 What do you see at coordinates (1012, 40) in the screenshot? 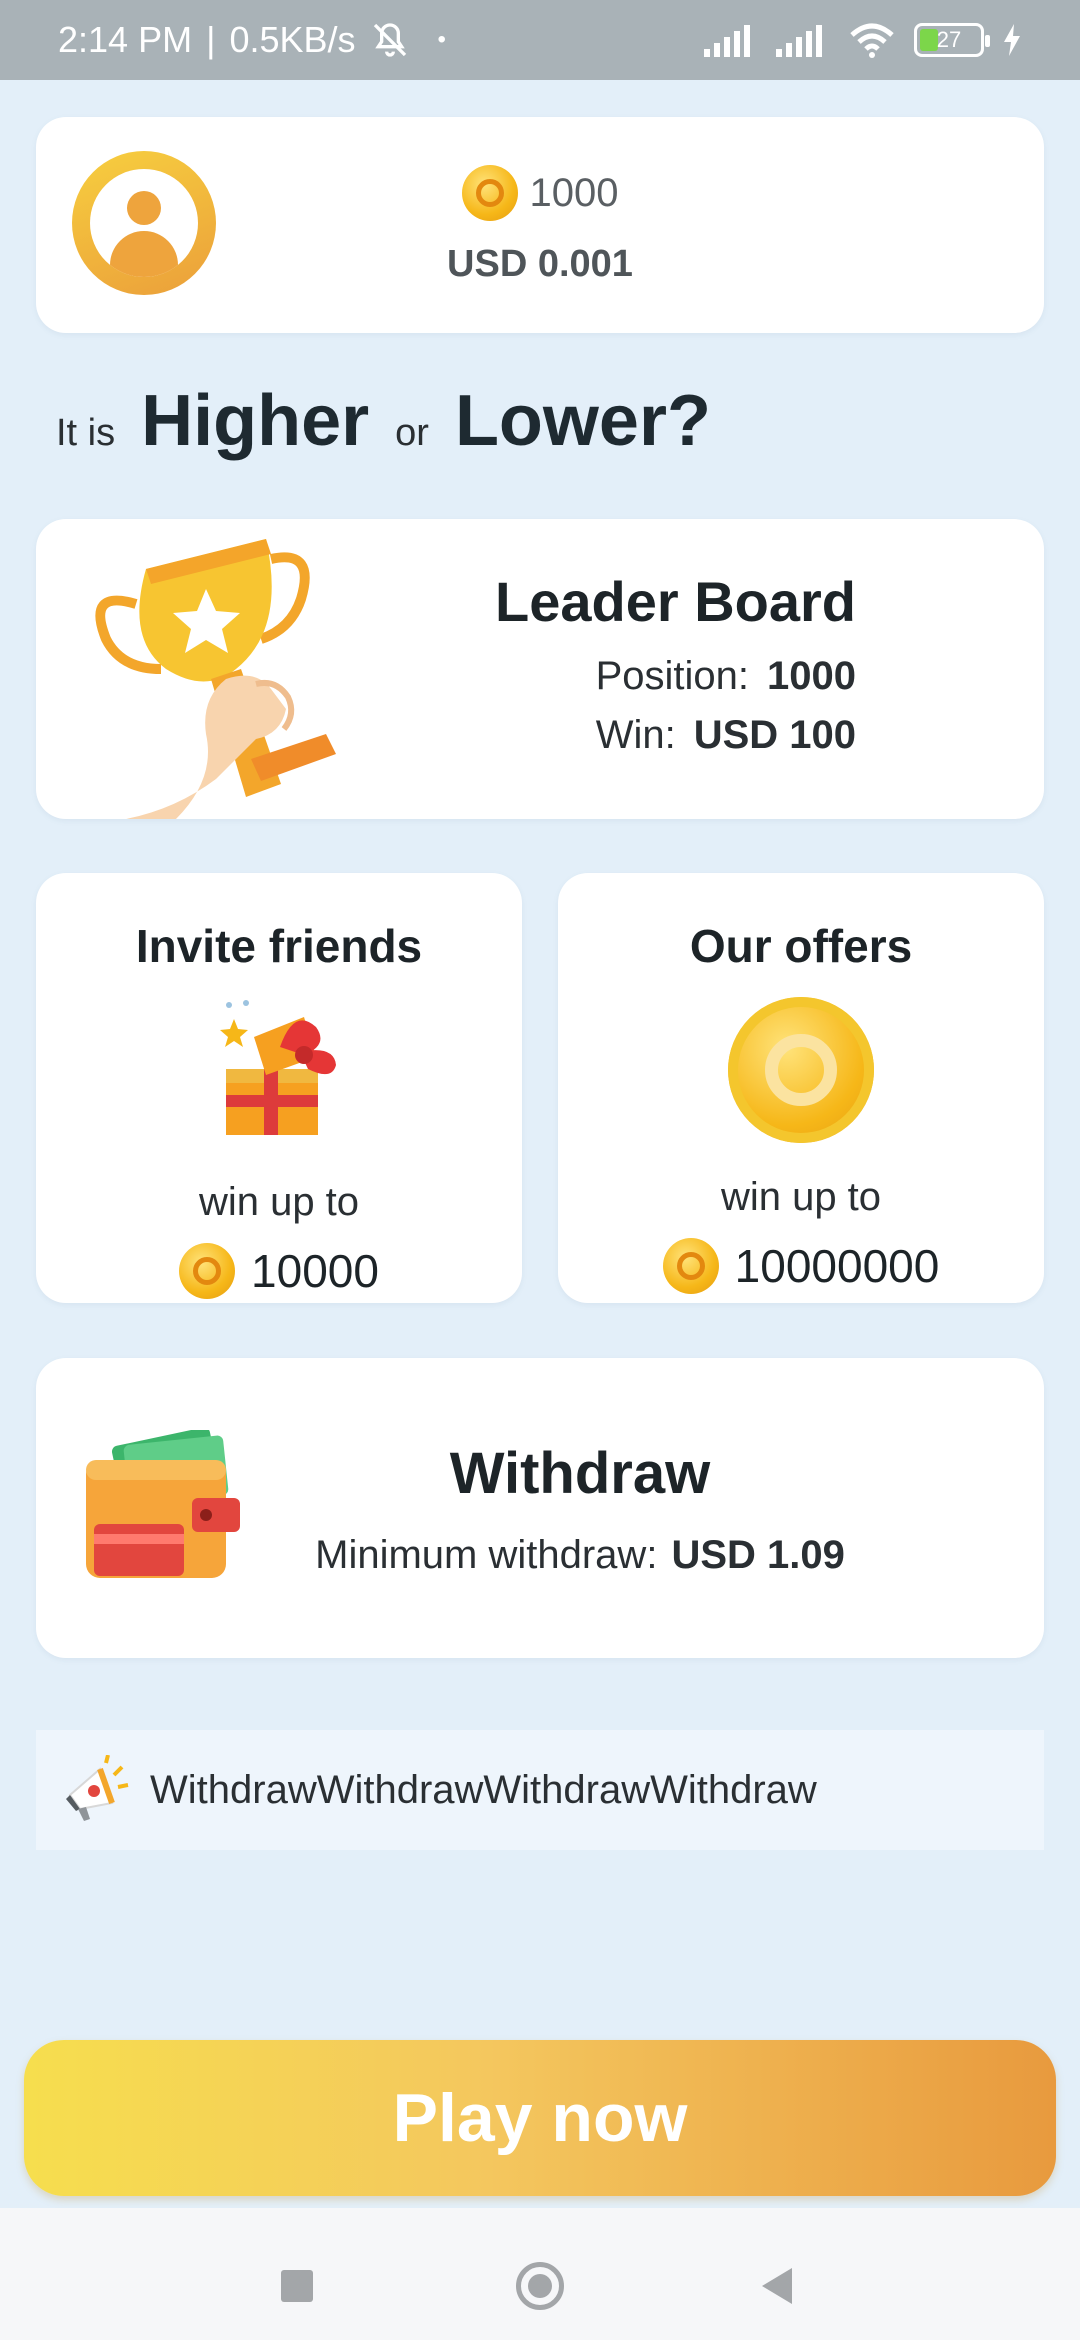
I see `charging-icon` at bounding box center [1012, 40].